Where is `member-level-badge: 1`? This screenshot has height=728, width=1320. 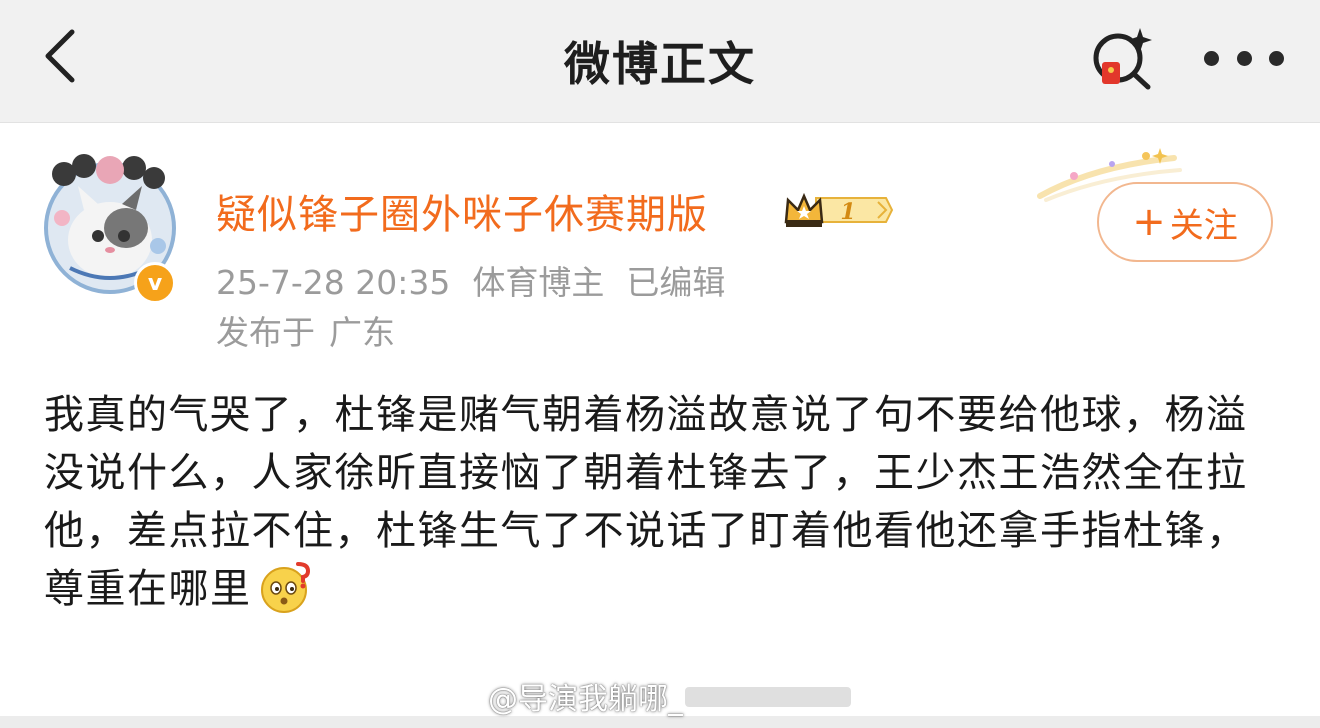
member-level-badge: 1 is located at coordinates (838, 210).